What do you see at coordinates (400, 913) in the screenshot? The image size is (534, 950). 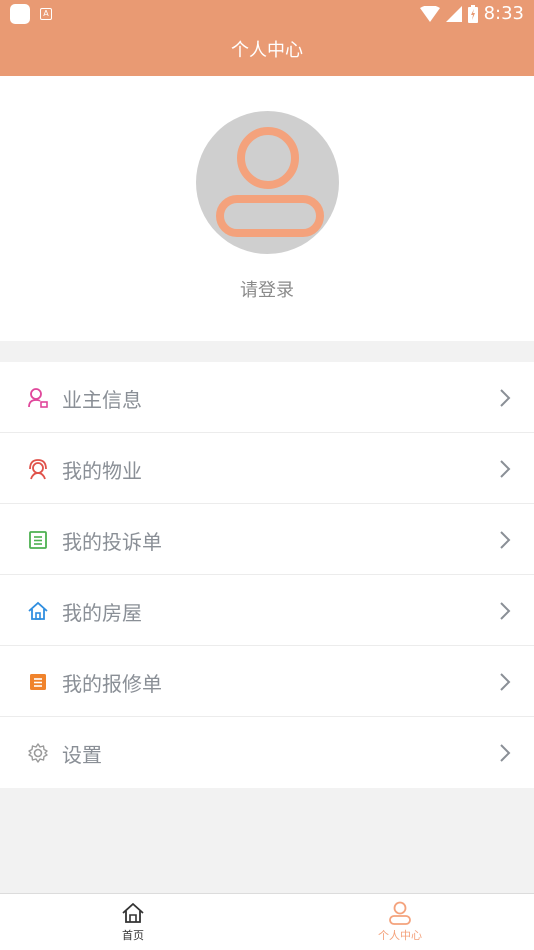 I see `person-icon` at bounding box center [400, 913].